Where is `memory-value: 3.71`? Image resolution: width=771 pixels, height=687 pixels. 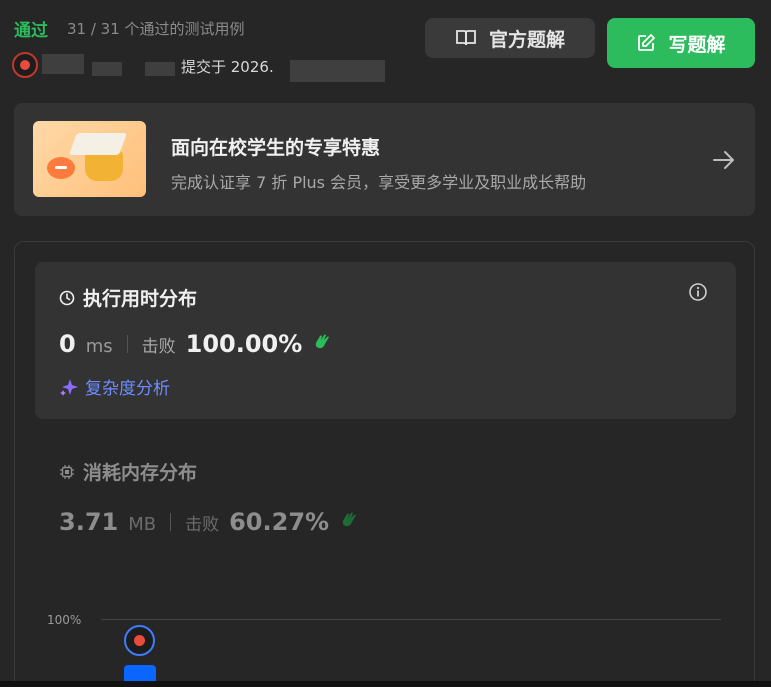 memory-value: 3.71 is located at coordinates (89, 522).